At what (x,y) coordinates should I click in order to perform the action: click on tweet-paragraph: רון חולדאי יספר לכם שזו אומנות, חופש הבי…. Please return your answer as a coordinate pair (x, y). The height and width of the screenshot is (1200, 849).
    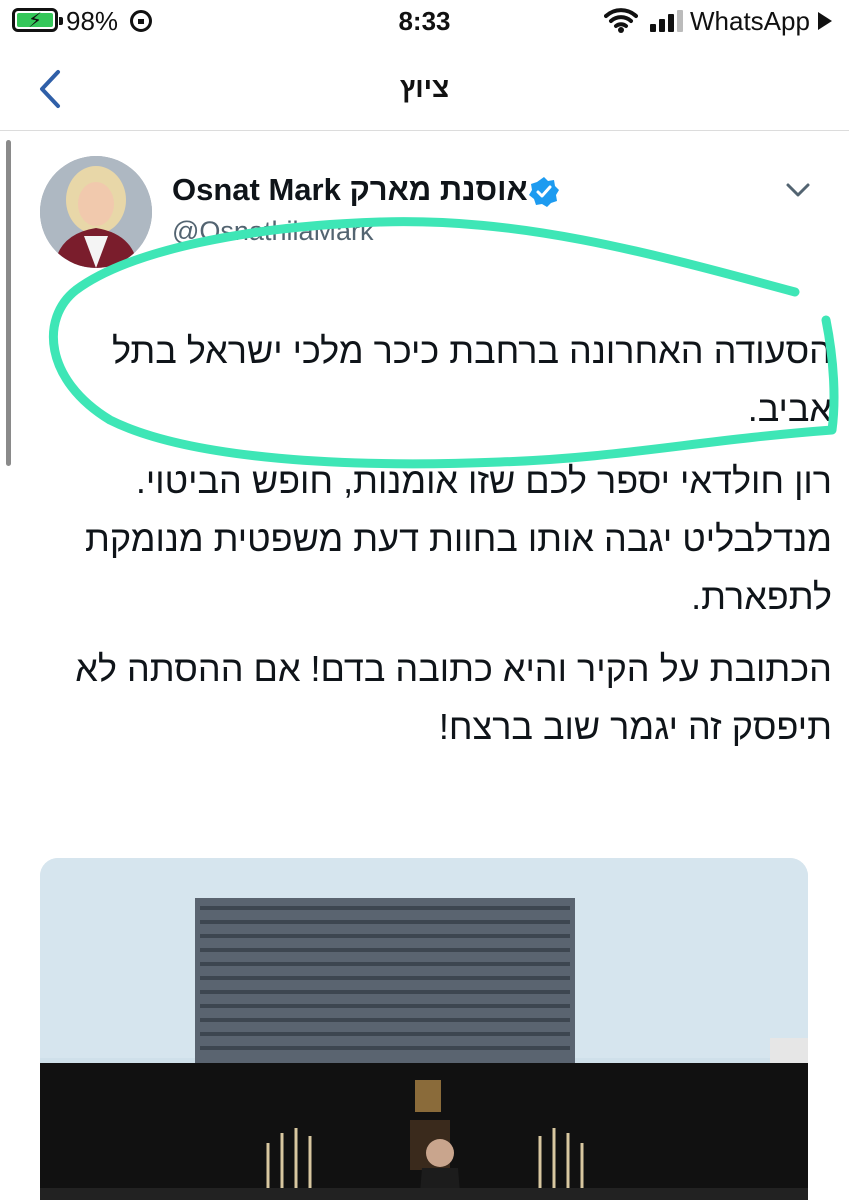
    Looking at the image, I should click on (458, 538).